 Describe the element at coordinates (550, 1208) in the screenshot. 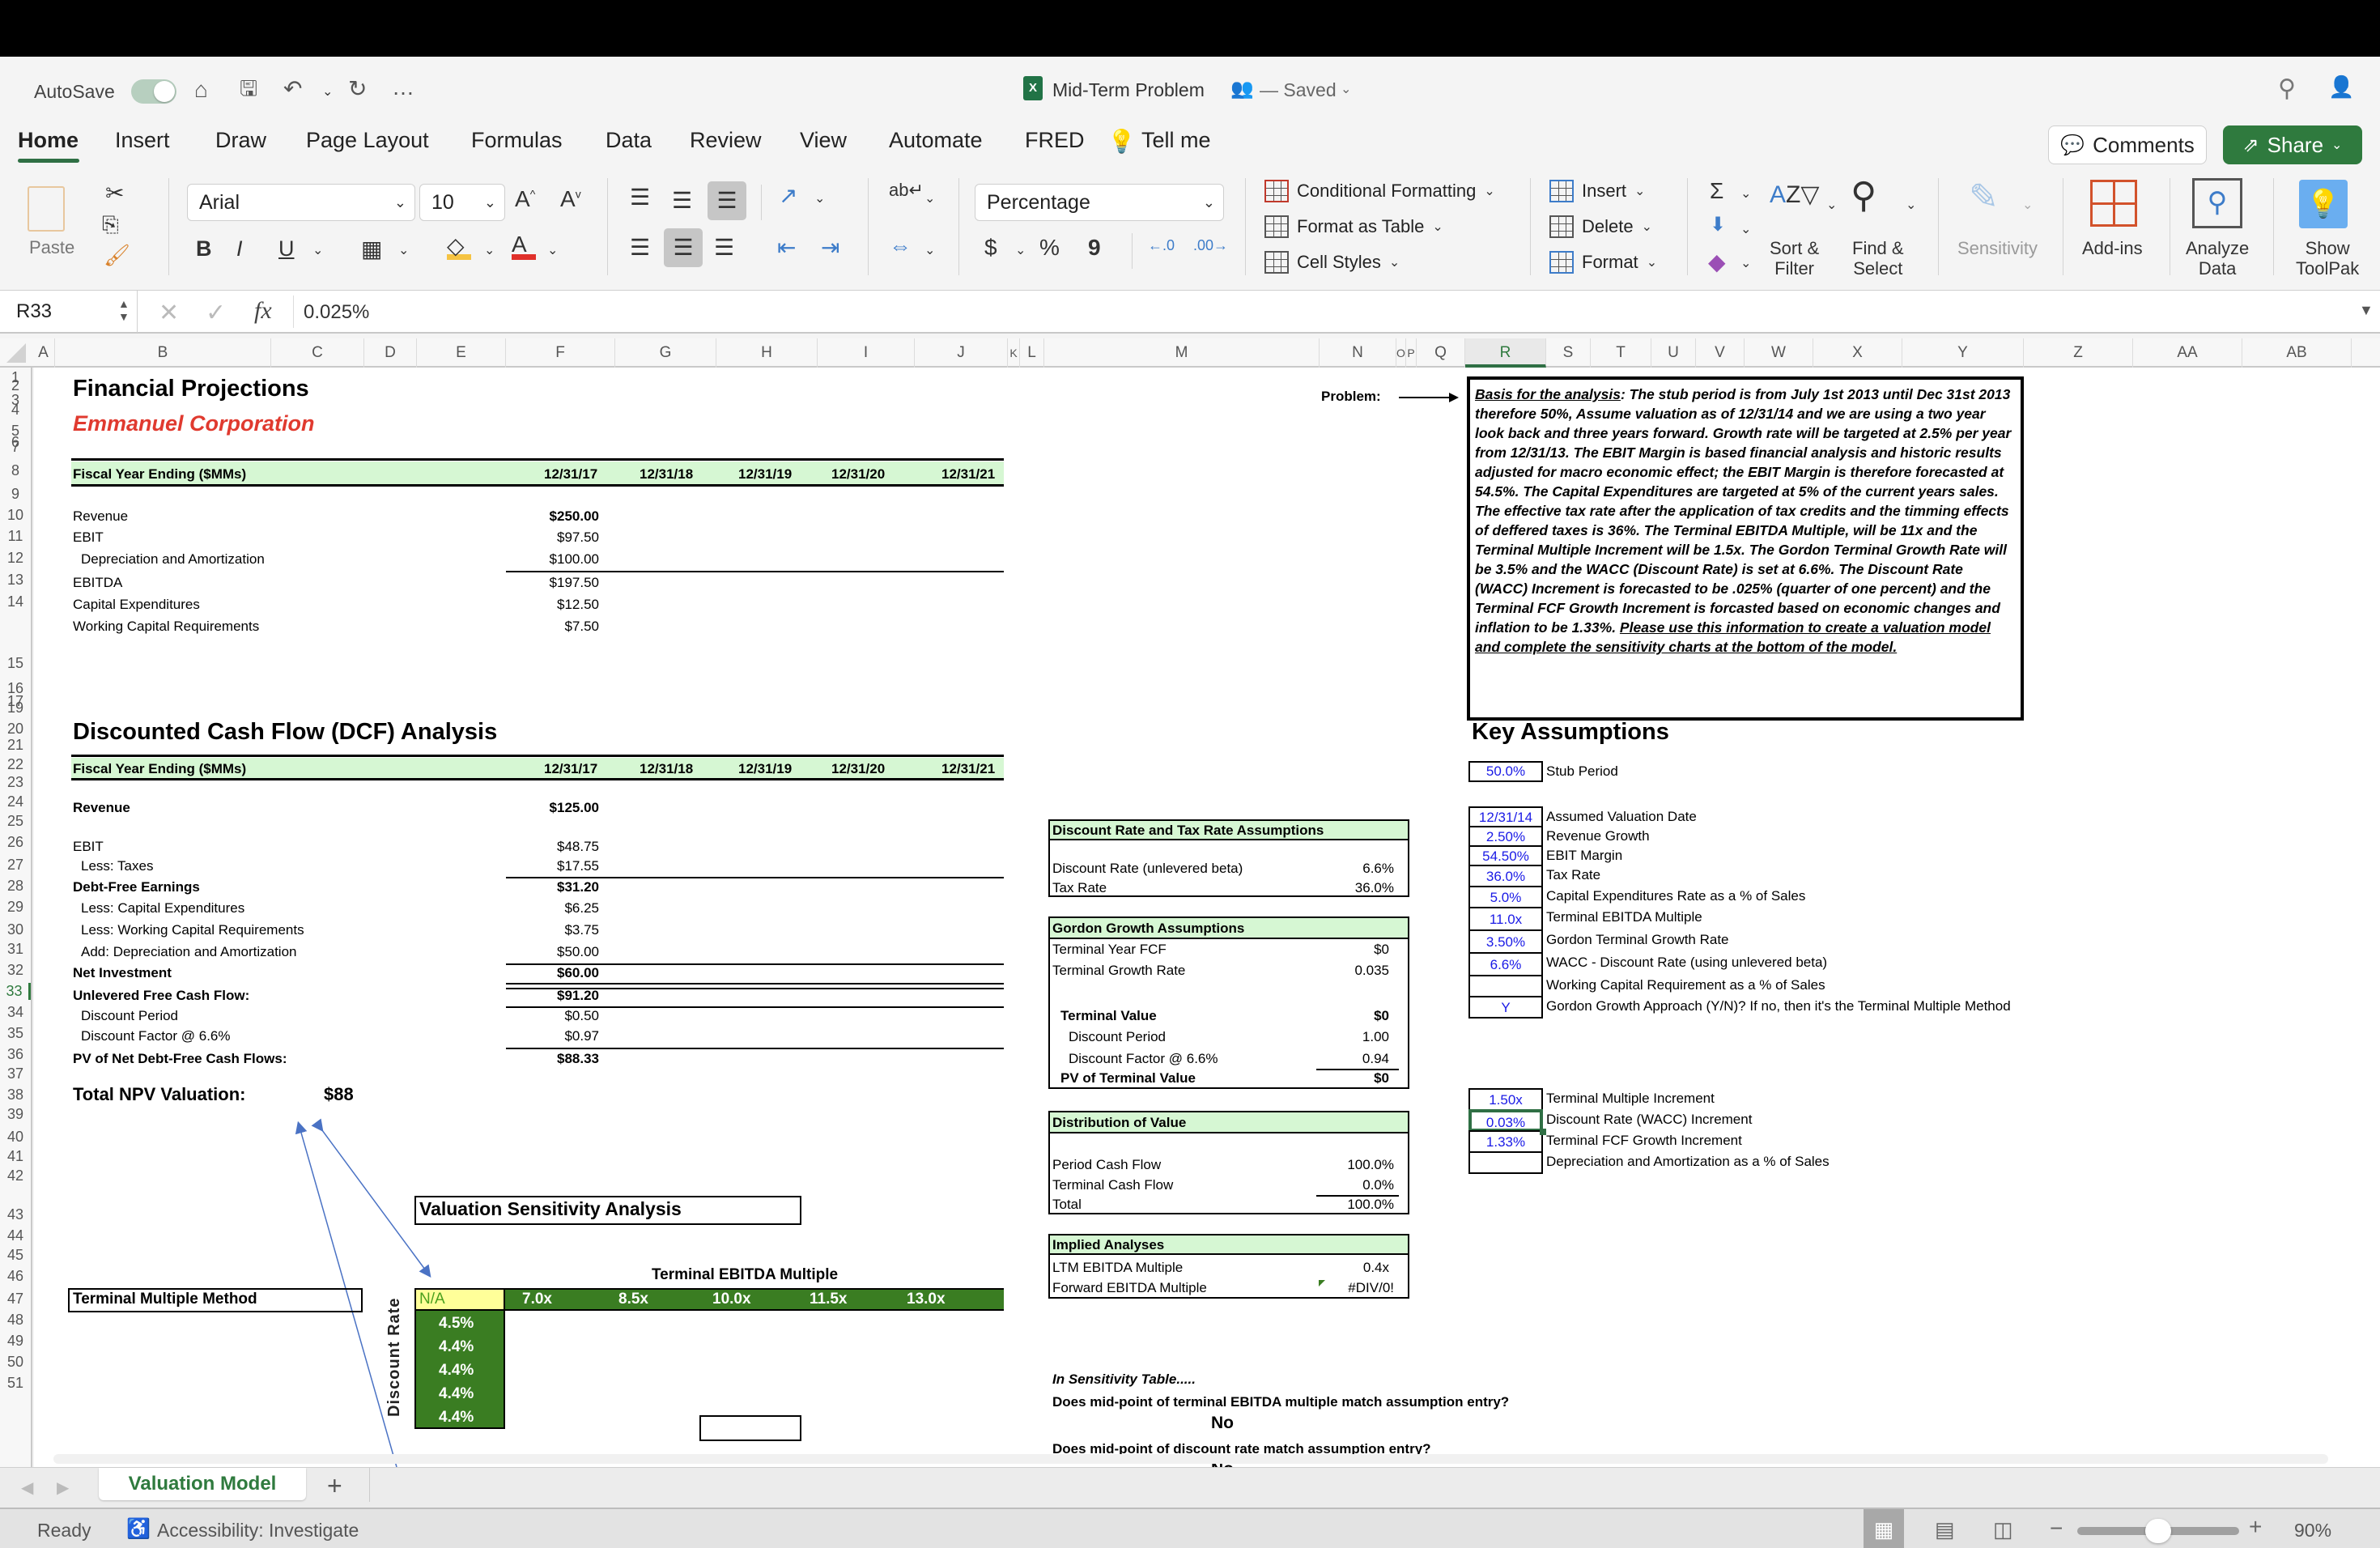

I see `sensitivity-title: Valuation Sensitivity Analysis` at that location.